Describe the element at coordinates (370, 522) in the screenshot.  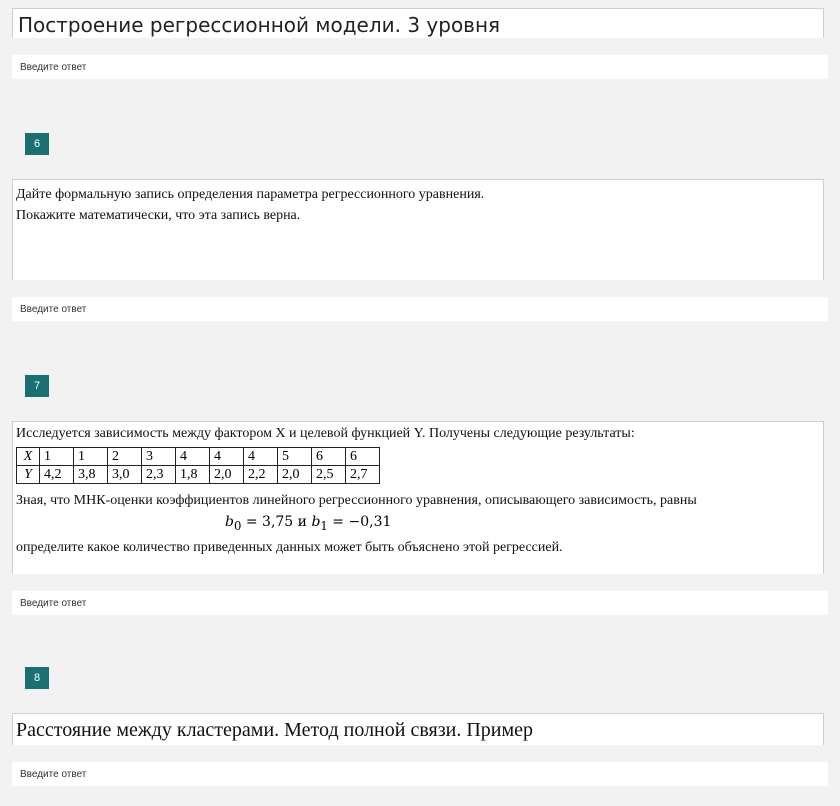
I see `b1-value: −0,31` at that location.